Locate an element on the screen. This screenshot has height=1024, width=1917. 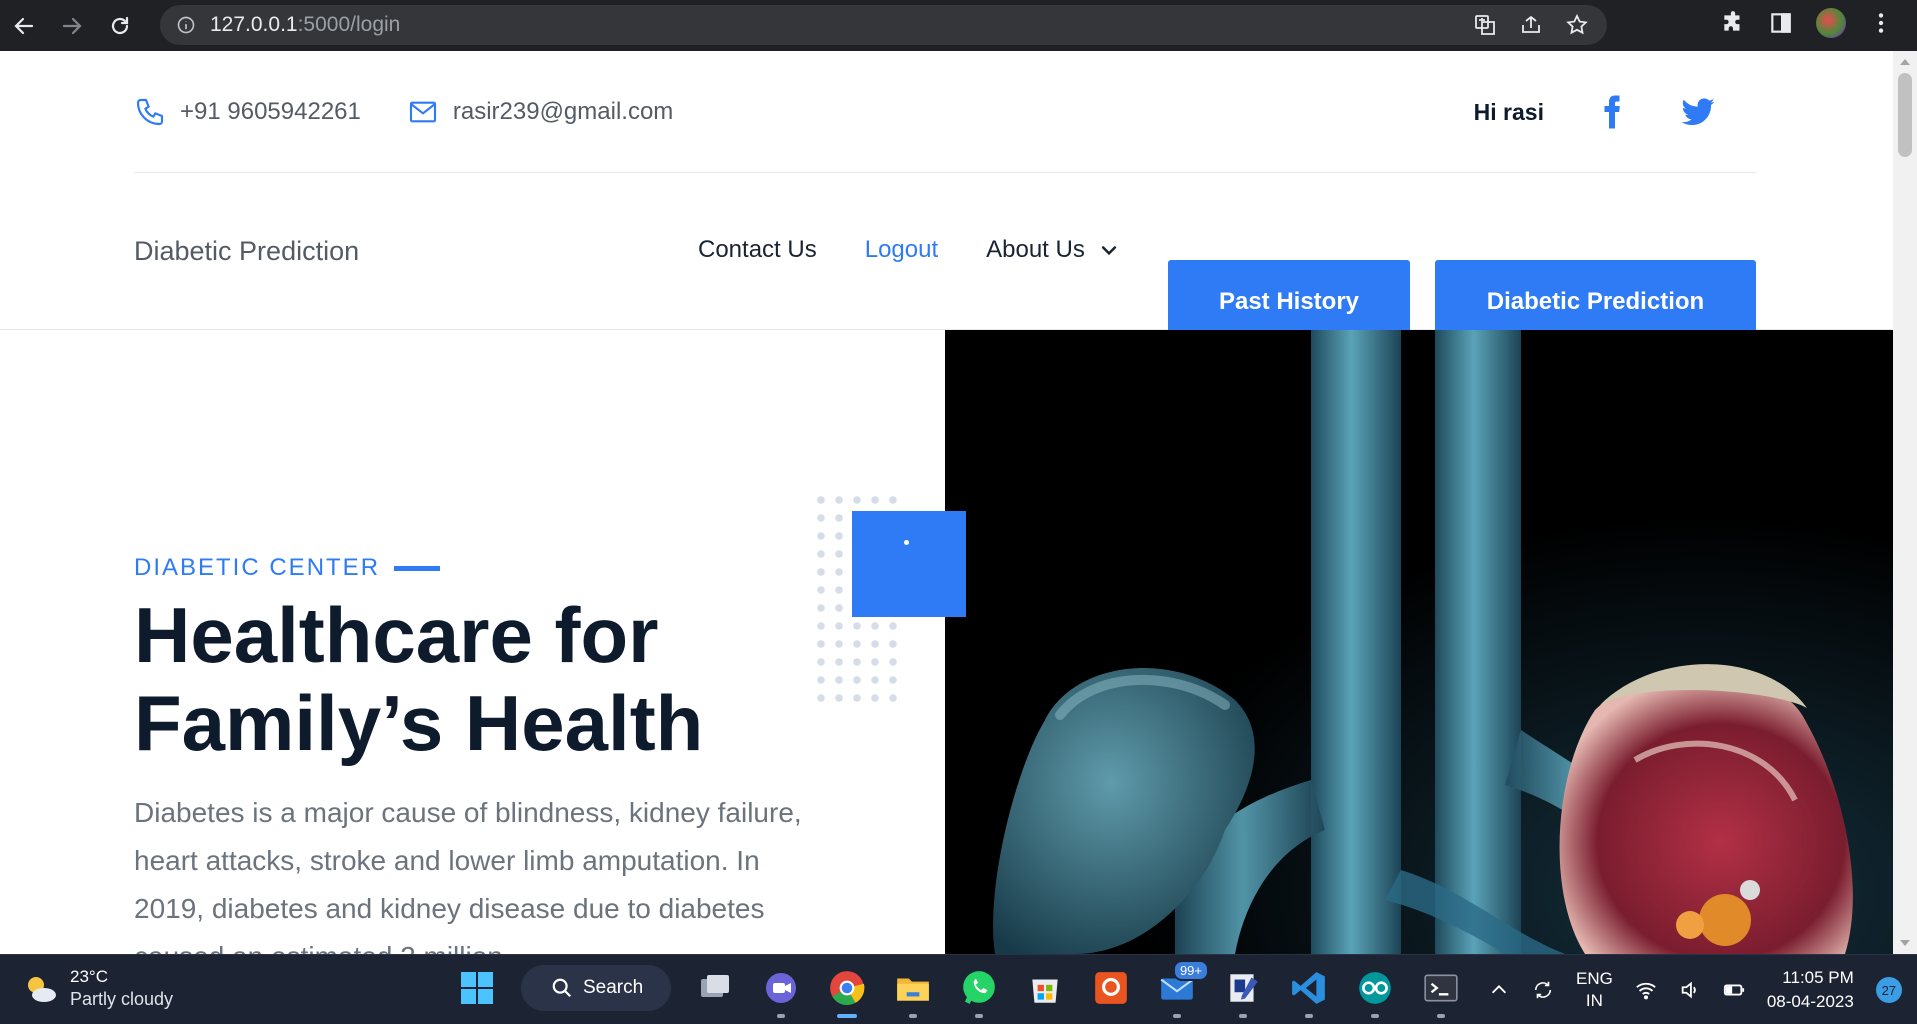
clock-date: 08-04-2023 is located at coordinates (1810, 1001).